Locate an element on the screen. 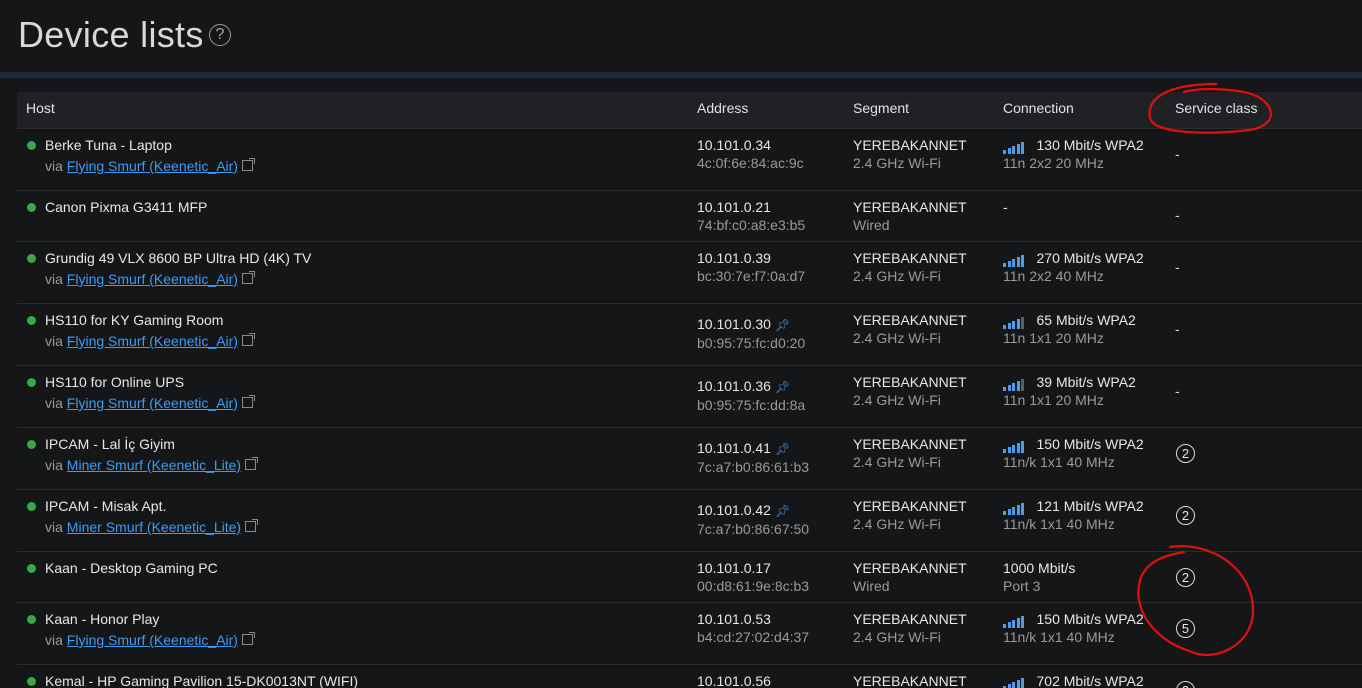 The width and height of the screenshot is (1362, 688). address-mac: bc:30:7e:f7:0a:d7 is located at coordinates (751, 276).